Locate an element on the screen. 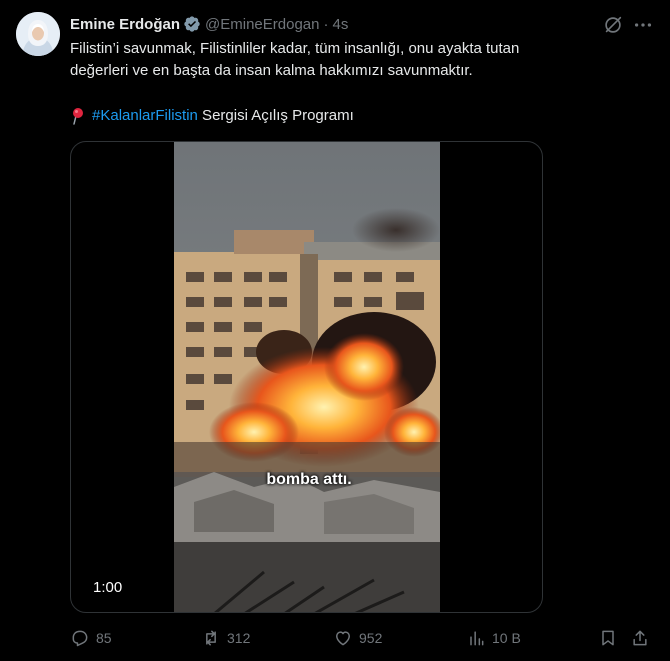 This screenshot has height=661, width=670. avatar is located at coordinates (38, 34).